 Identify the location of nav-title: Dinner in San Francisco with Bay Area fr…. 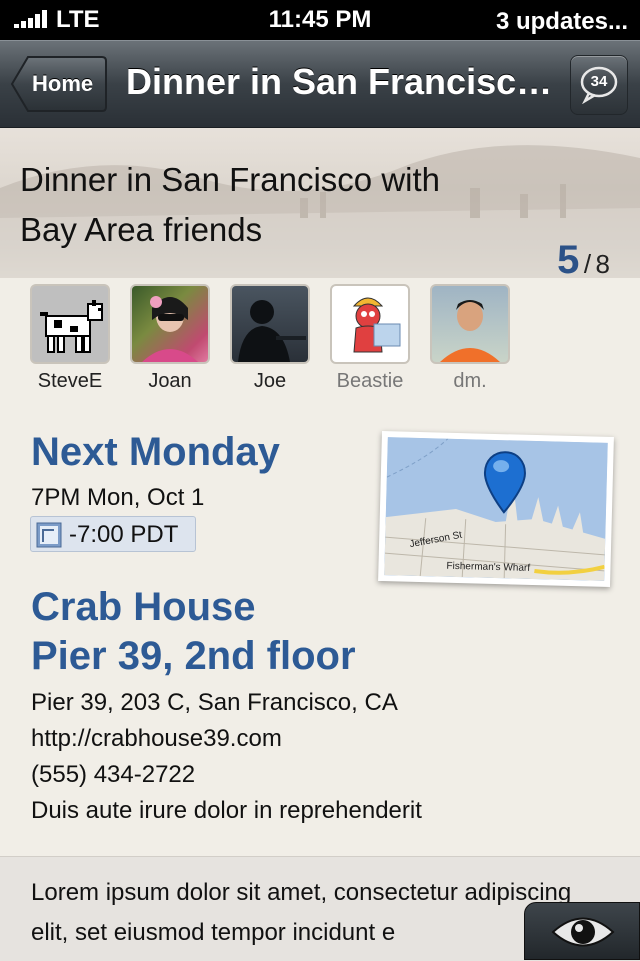
(343, 81).